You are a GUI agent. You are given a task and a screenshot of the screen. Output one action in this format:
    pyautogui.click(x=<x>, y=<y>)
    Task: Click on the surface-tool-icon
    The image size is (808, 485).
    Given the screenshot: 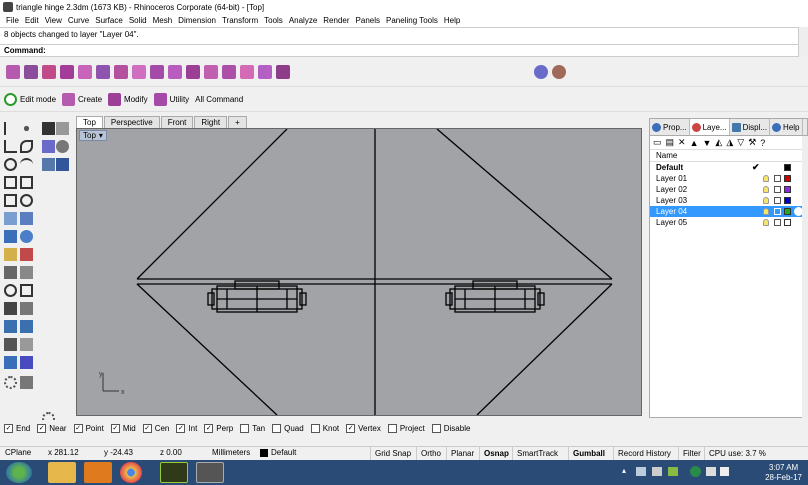 What is the action you would take?
    pyautogui.click(x=13, y=72)
    